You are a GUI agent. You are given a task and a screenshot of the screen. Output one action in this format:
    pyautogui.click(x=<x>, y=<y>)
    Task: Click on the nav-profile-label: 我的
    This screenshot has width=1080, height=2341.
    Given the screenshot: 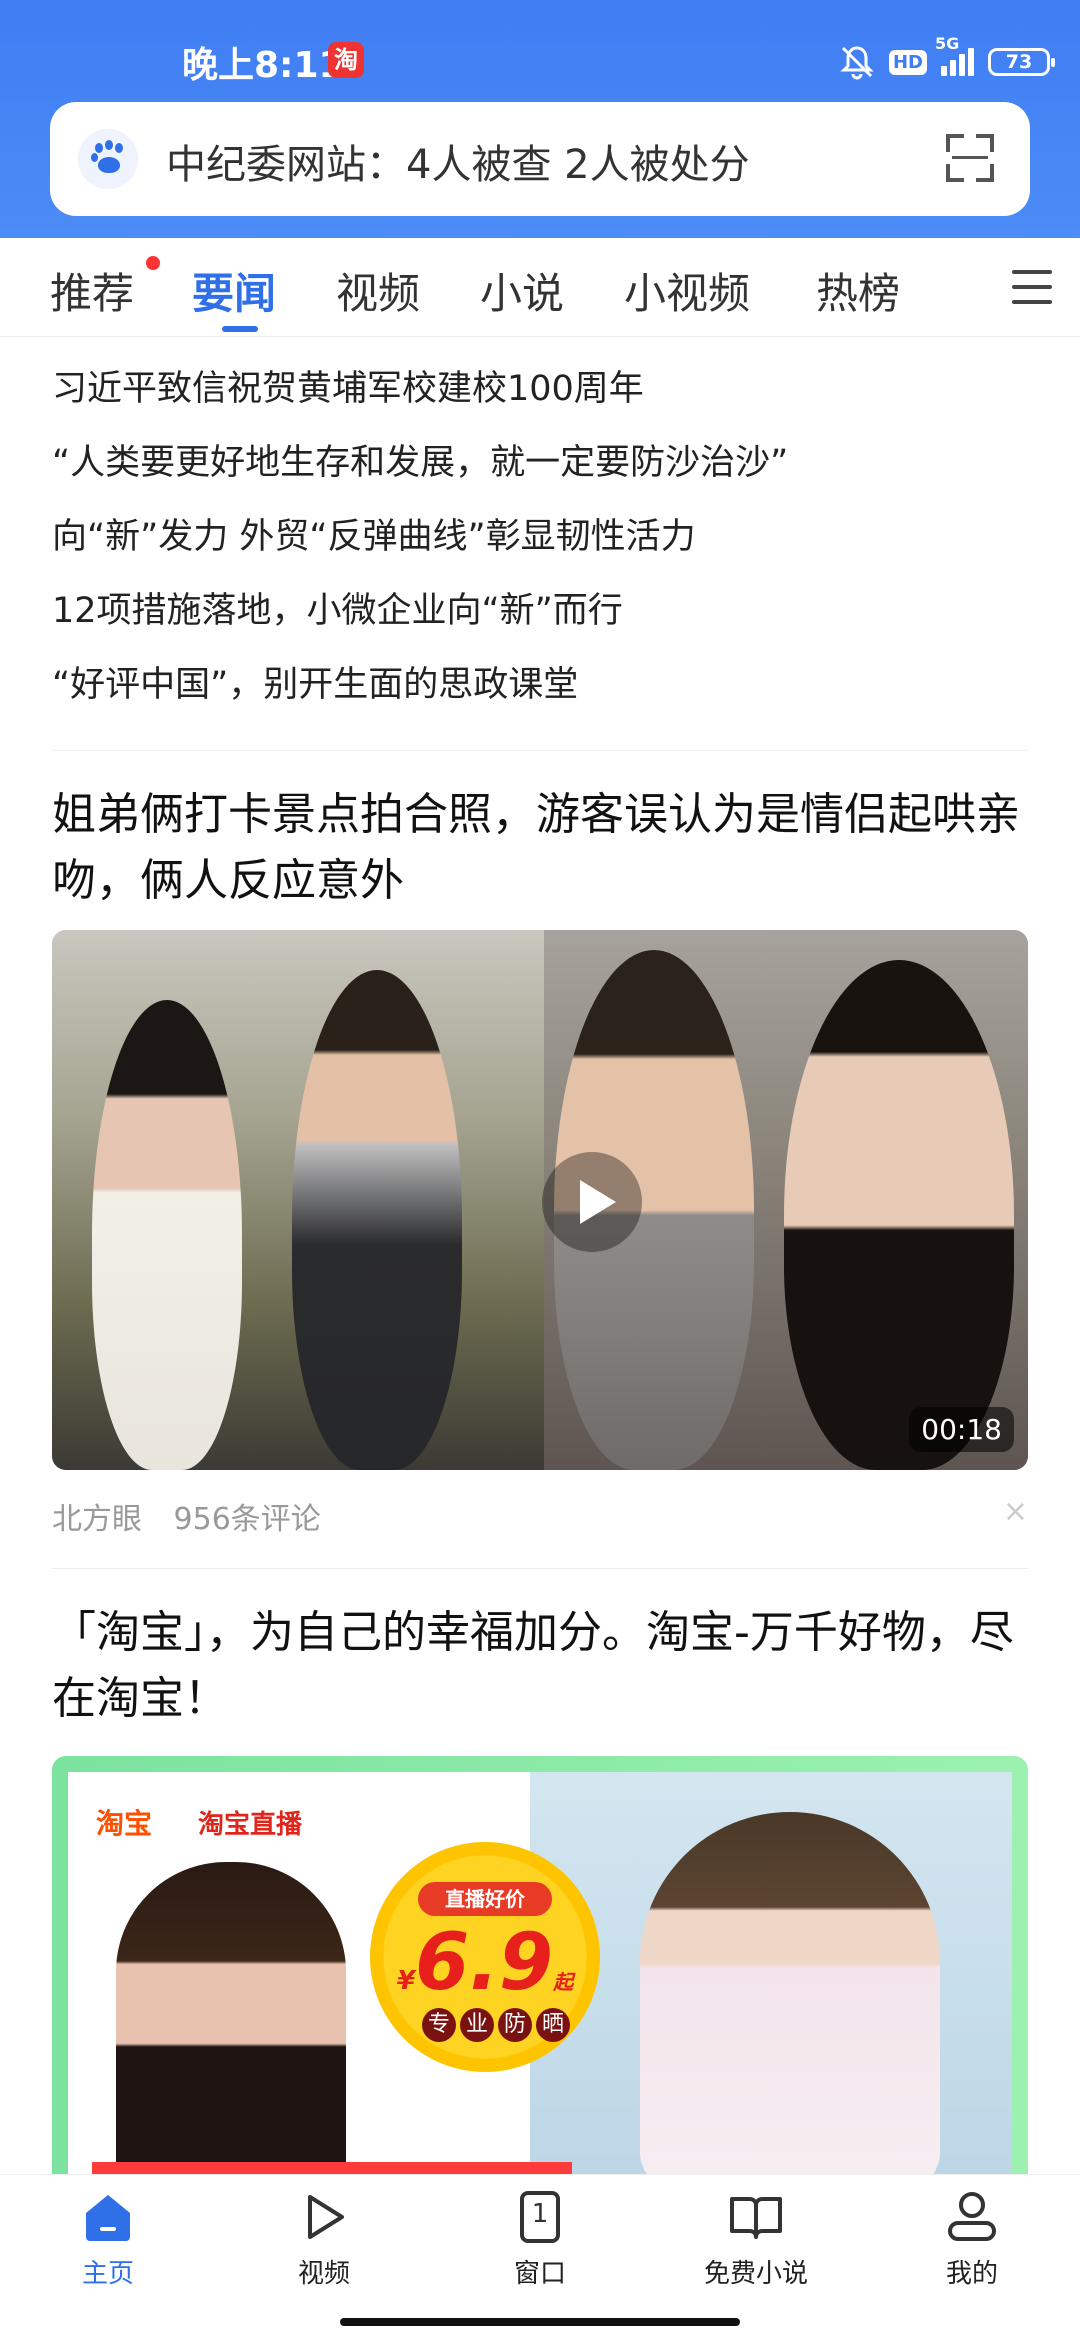 What is the action you would take?
    pyautogui.click(x=971, y=2274)
    